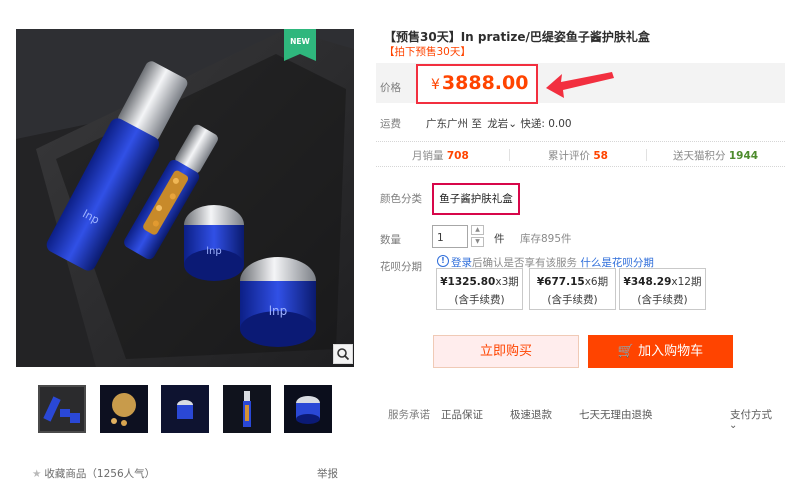 The image size is (800, 489). Describe the element at coordinates (546, 124) in the screenshot. I see `shipping-method: 快递: 0.00` at that location.